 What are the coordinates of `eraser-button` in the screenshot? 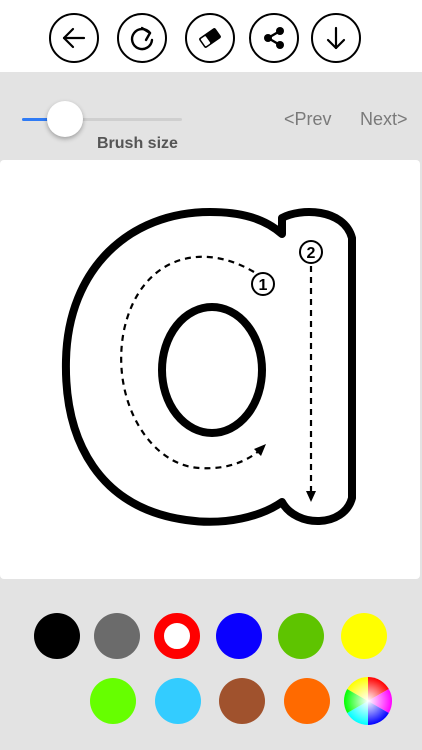 It's located at (210, 38).